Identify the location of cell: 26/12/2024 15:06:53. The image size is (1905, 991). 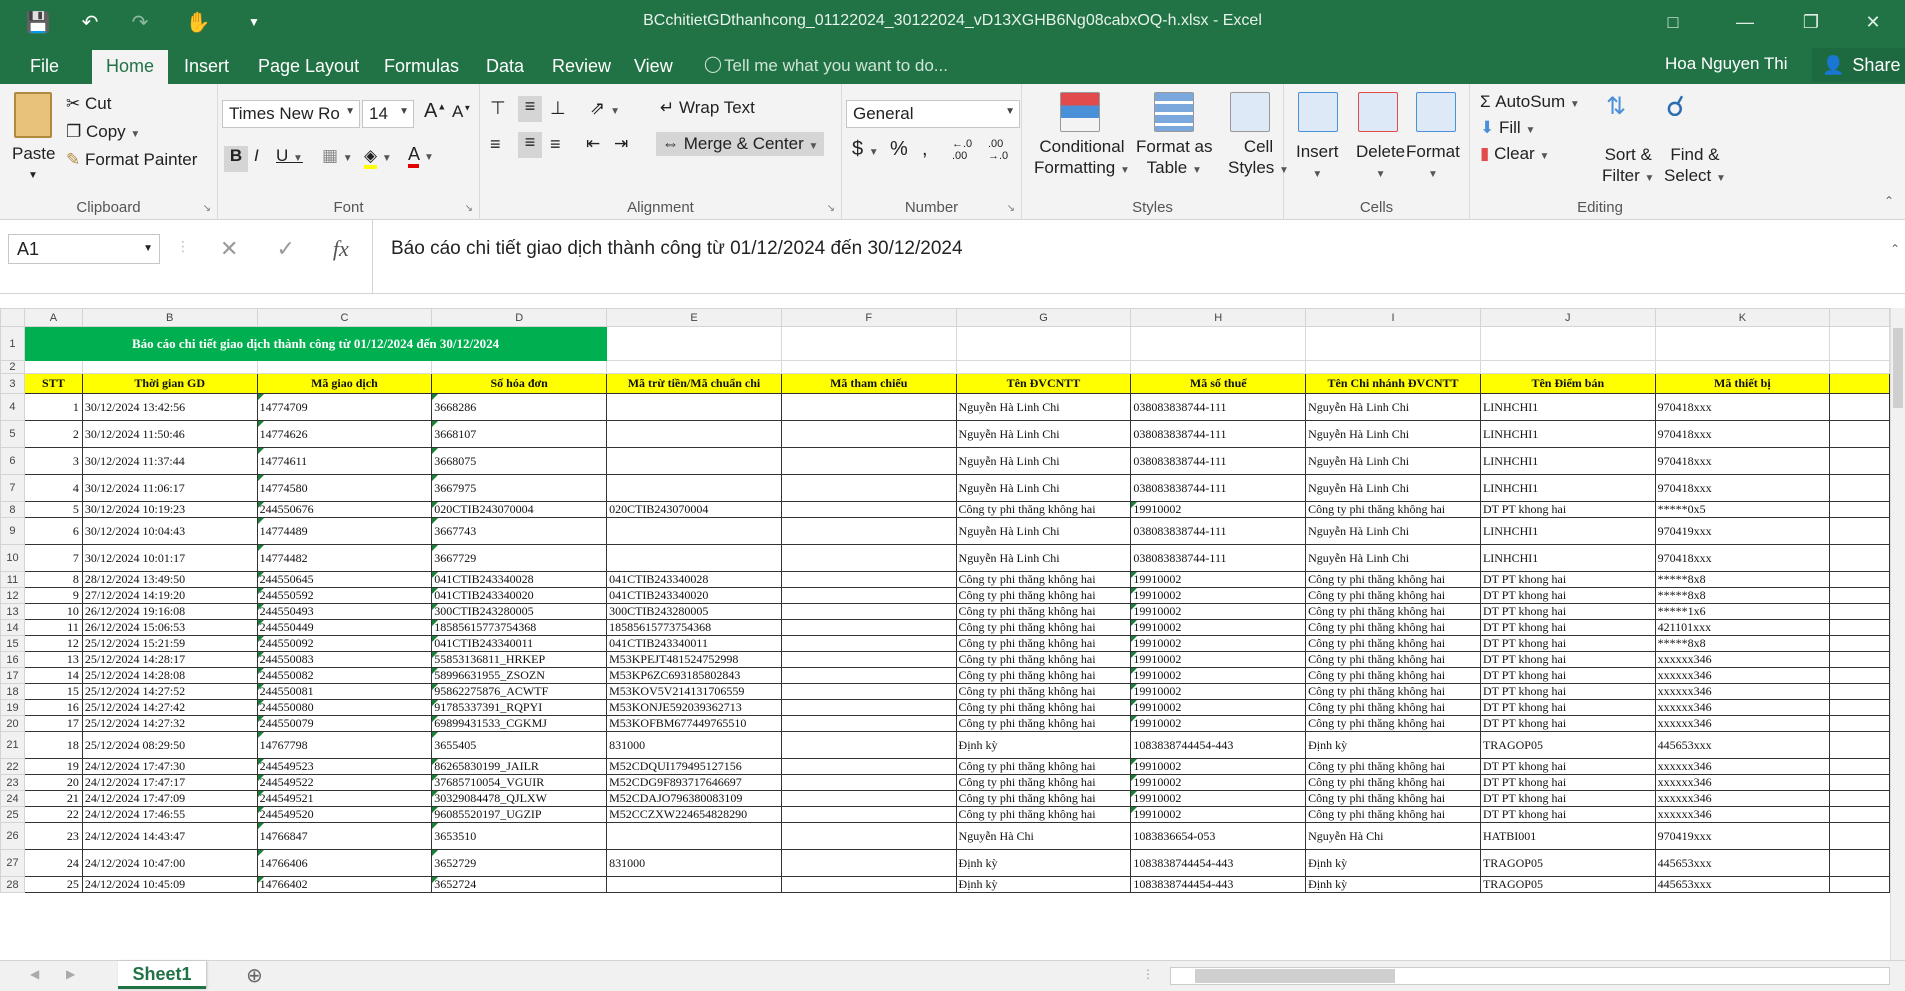
(169, 627).